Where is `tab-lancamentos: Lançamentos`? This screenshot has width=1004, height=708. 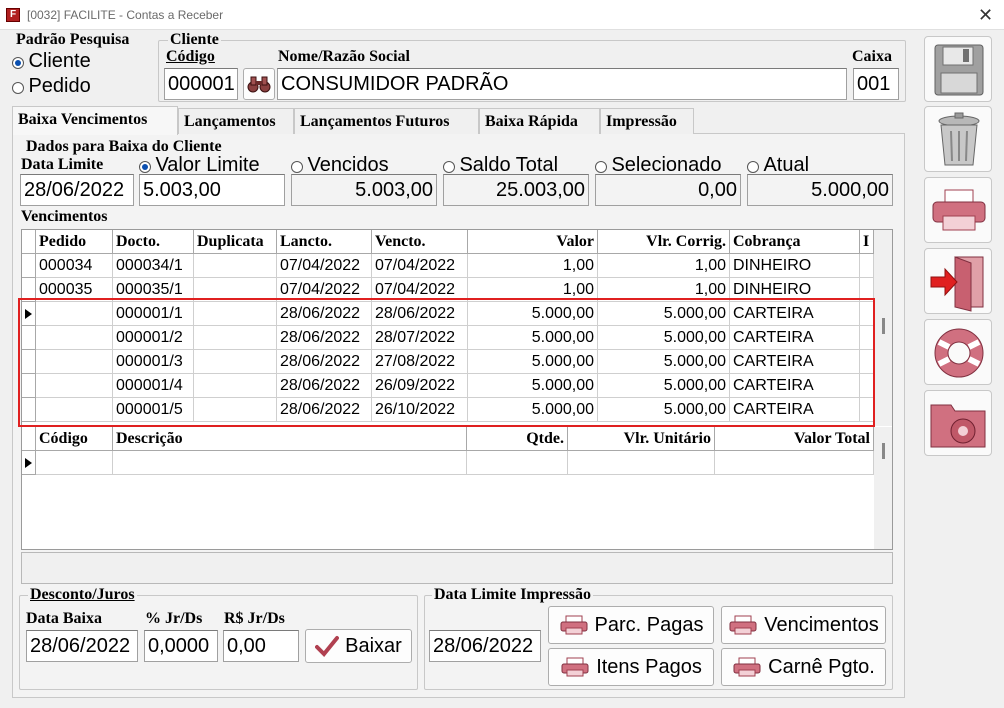 tab-lancamentos: Lançamentos is located at coordinates (236, 121).